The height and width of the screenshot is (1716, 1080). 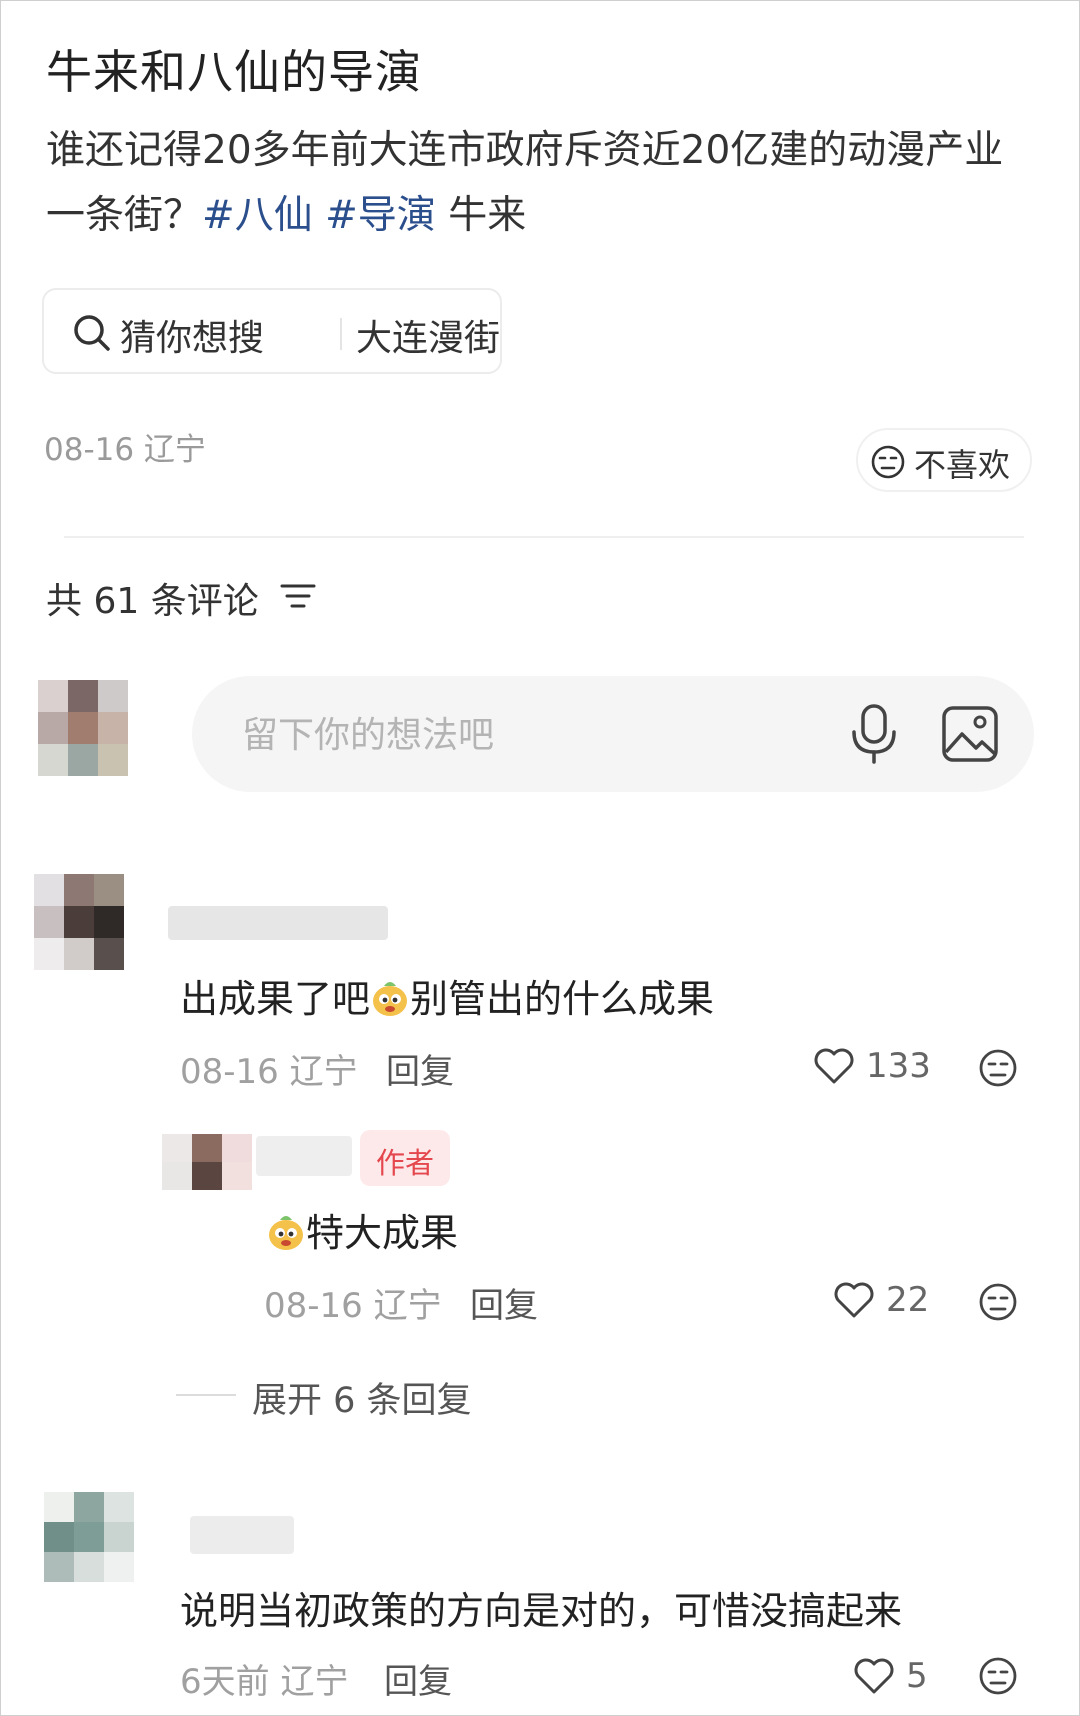 I want to click on reply-date-location: 08-16 辽宁, so click(x=353, y=1306).